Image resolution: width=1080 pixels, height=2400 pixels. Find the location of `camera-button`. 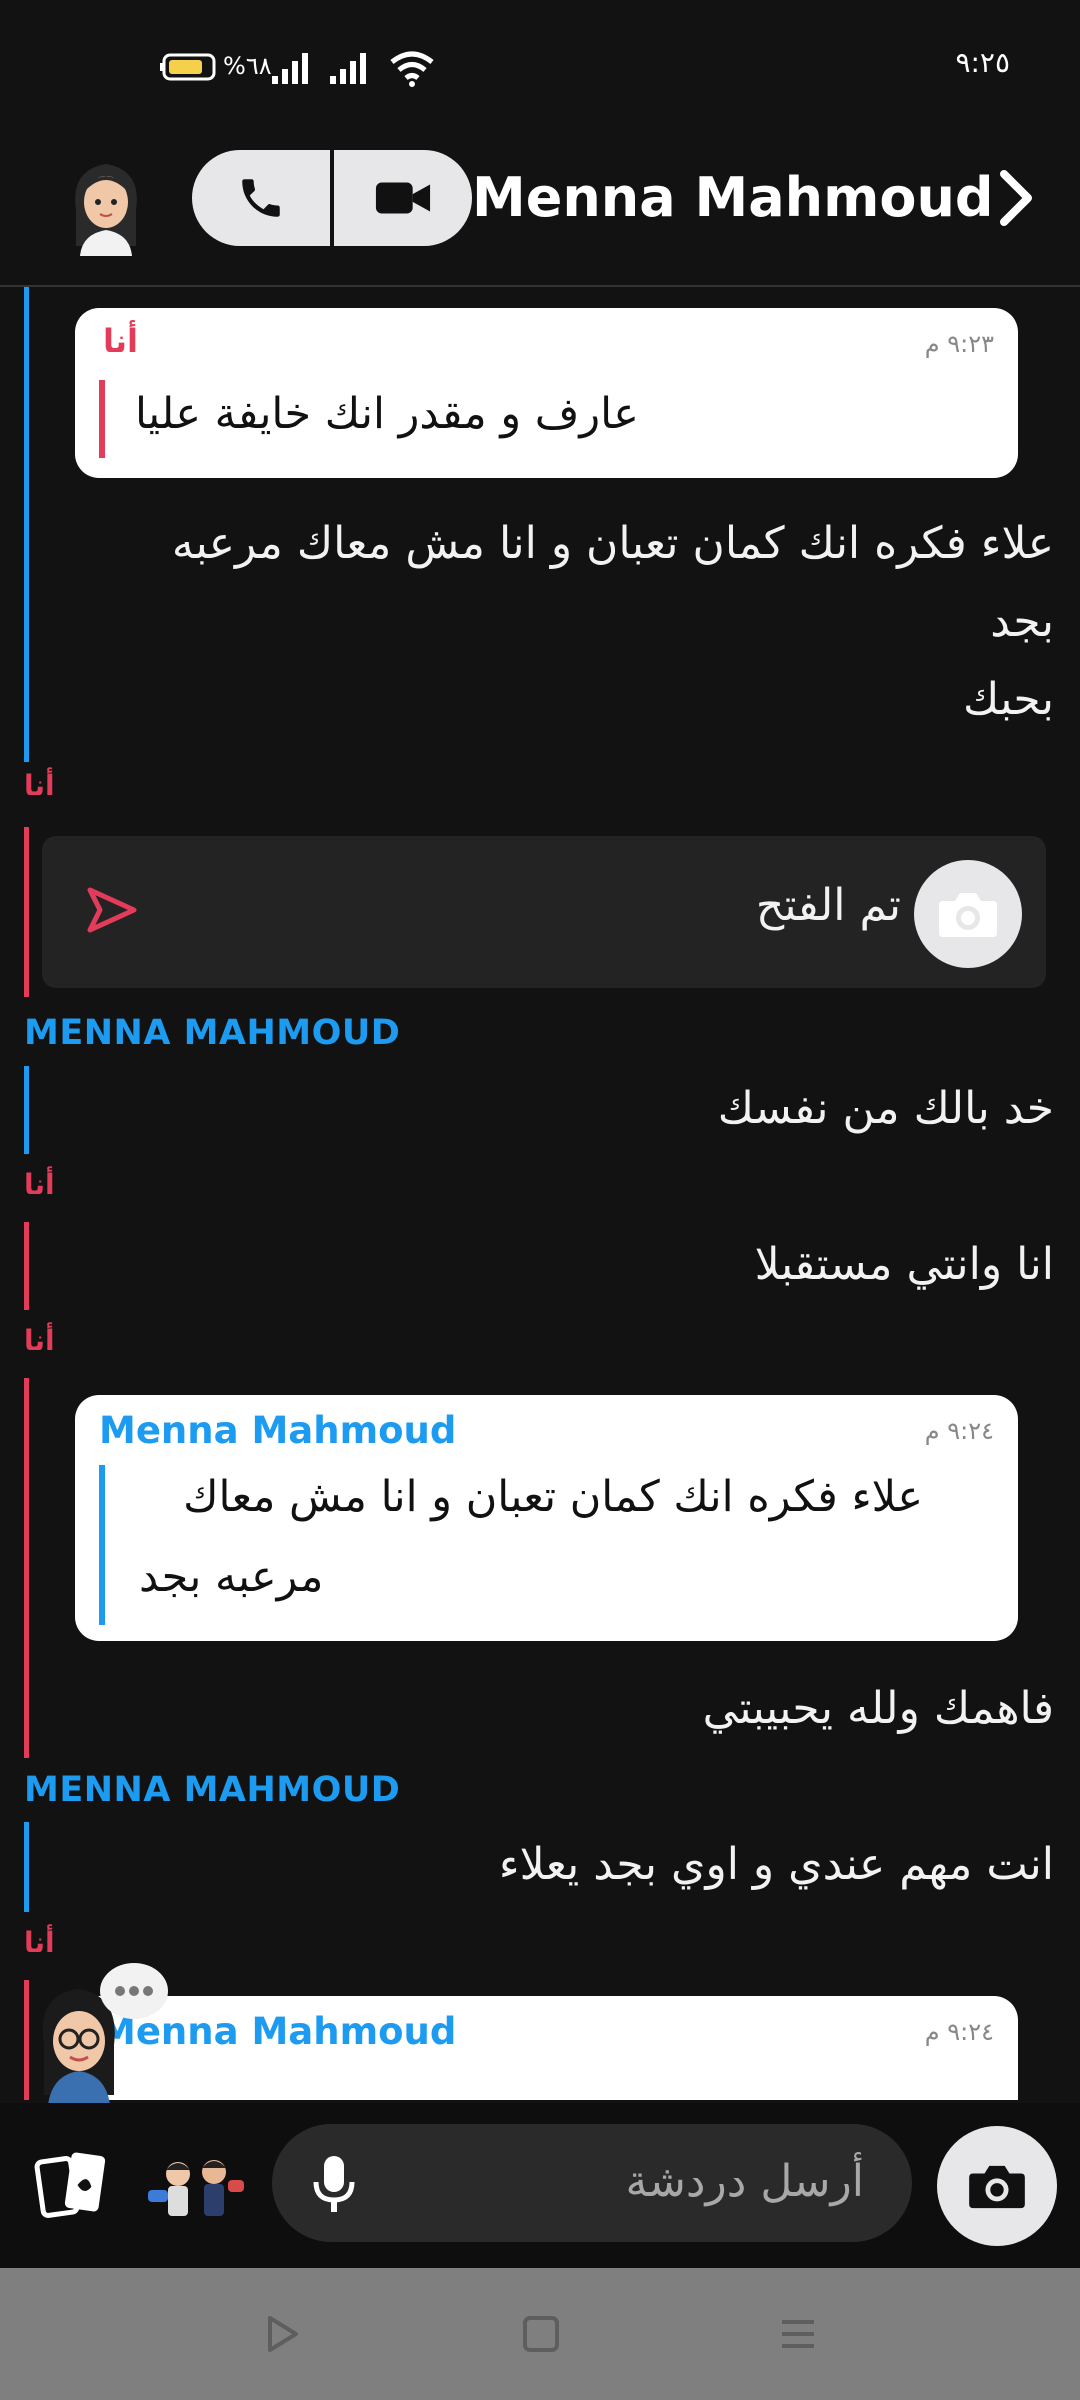

camera-button is located at coordinates (997, 2186).